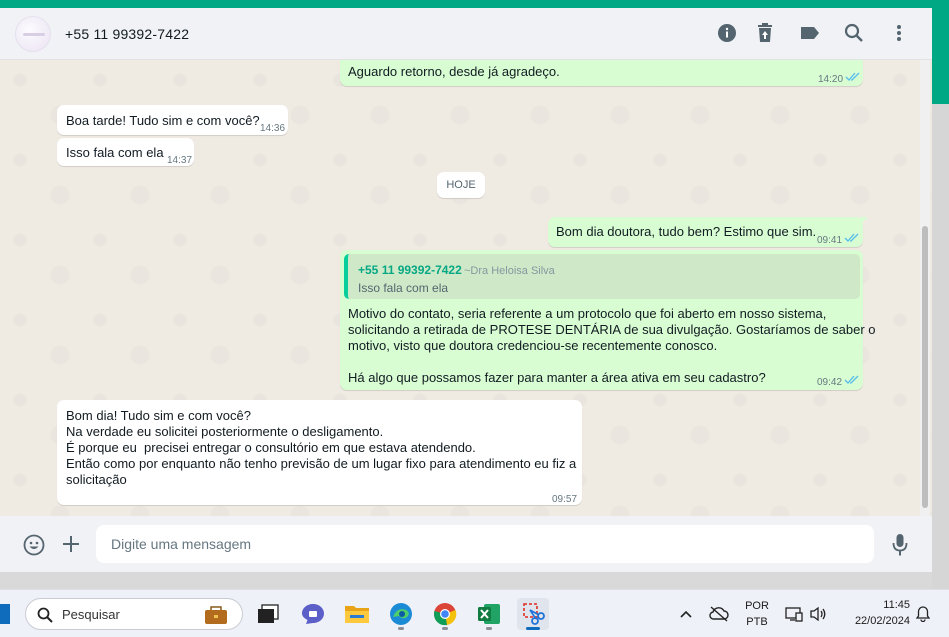 Image resolution: width=949 pixels, height=637 pixels. Describe the element at coordinates (403, 288) in the screenshot. I see `quoted-text: Isso fala com ela` at that location.